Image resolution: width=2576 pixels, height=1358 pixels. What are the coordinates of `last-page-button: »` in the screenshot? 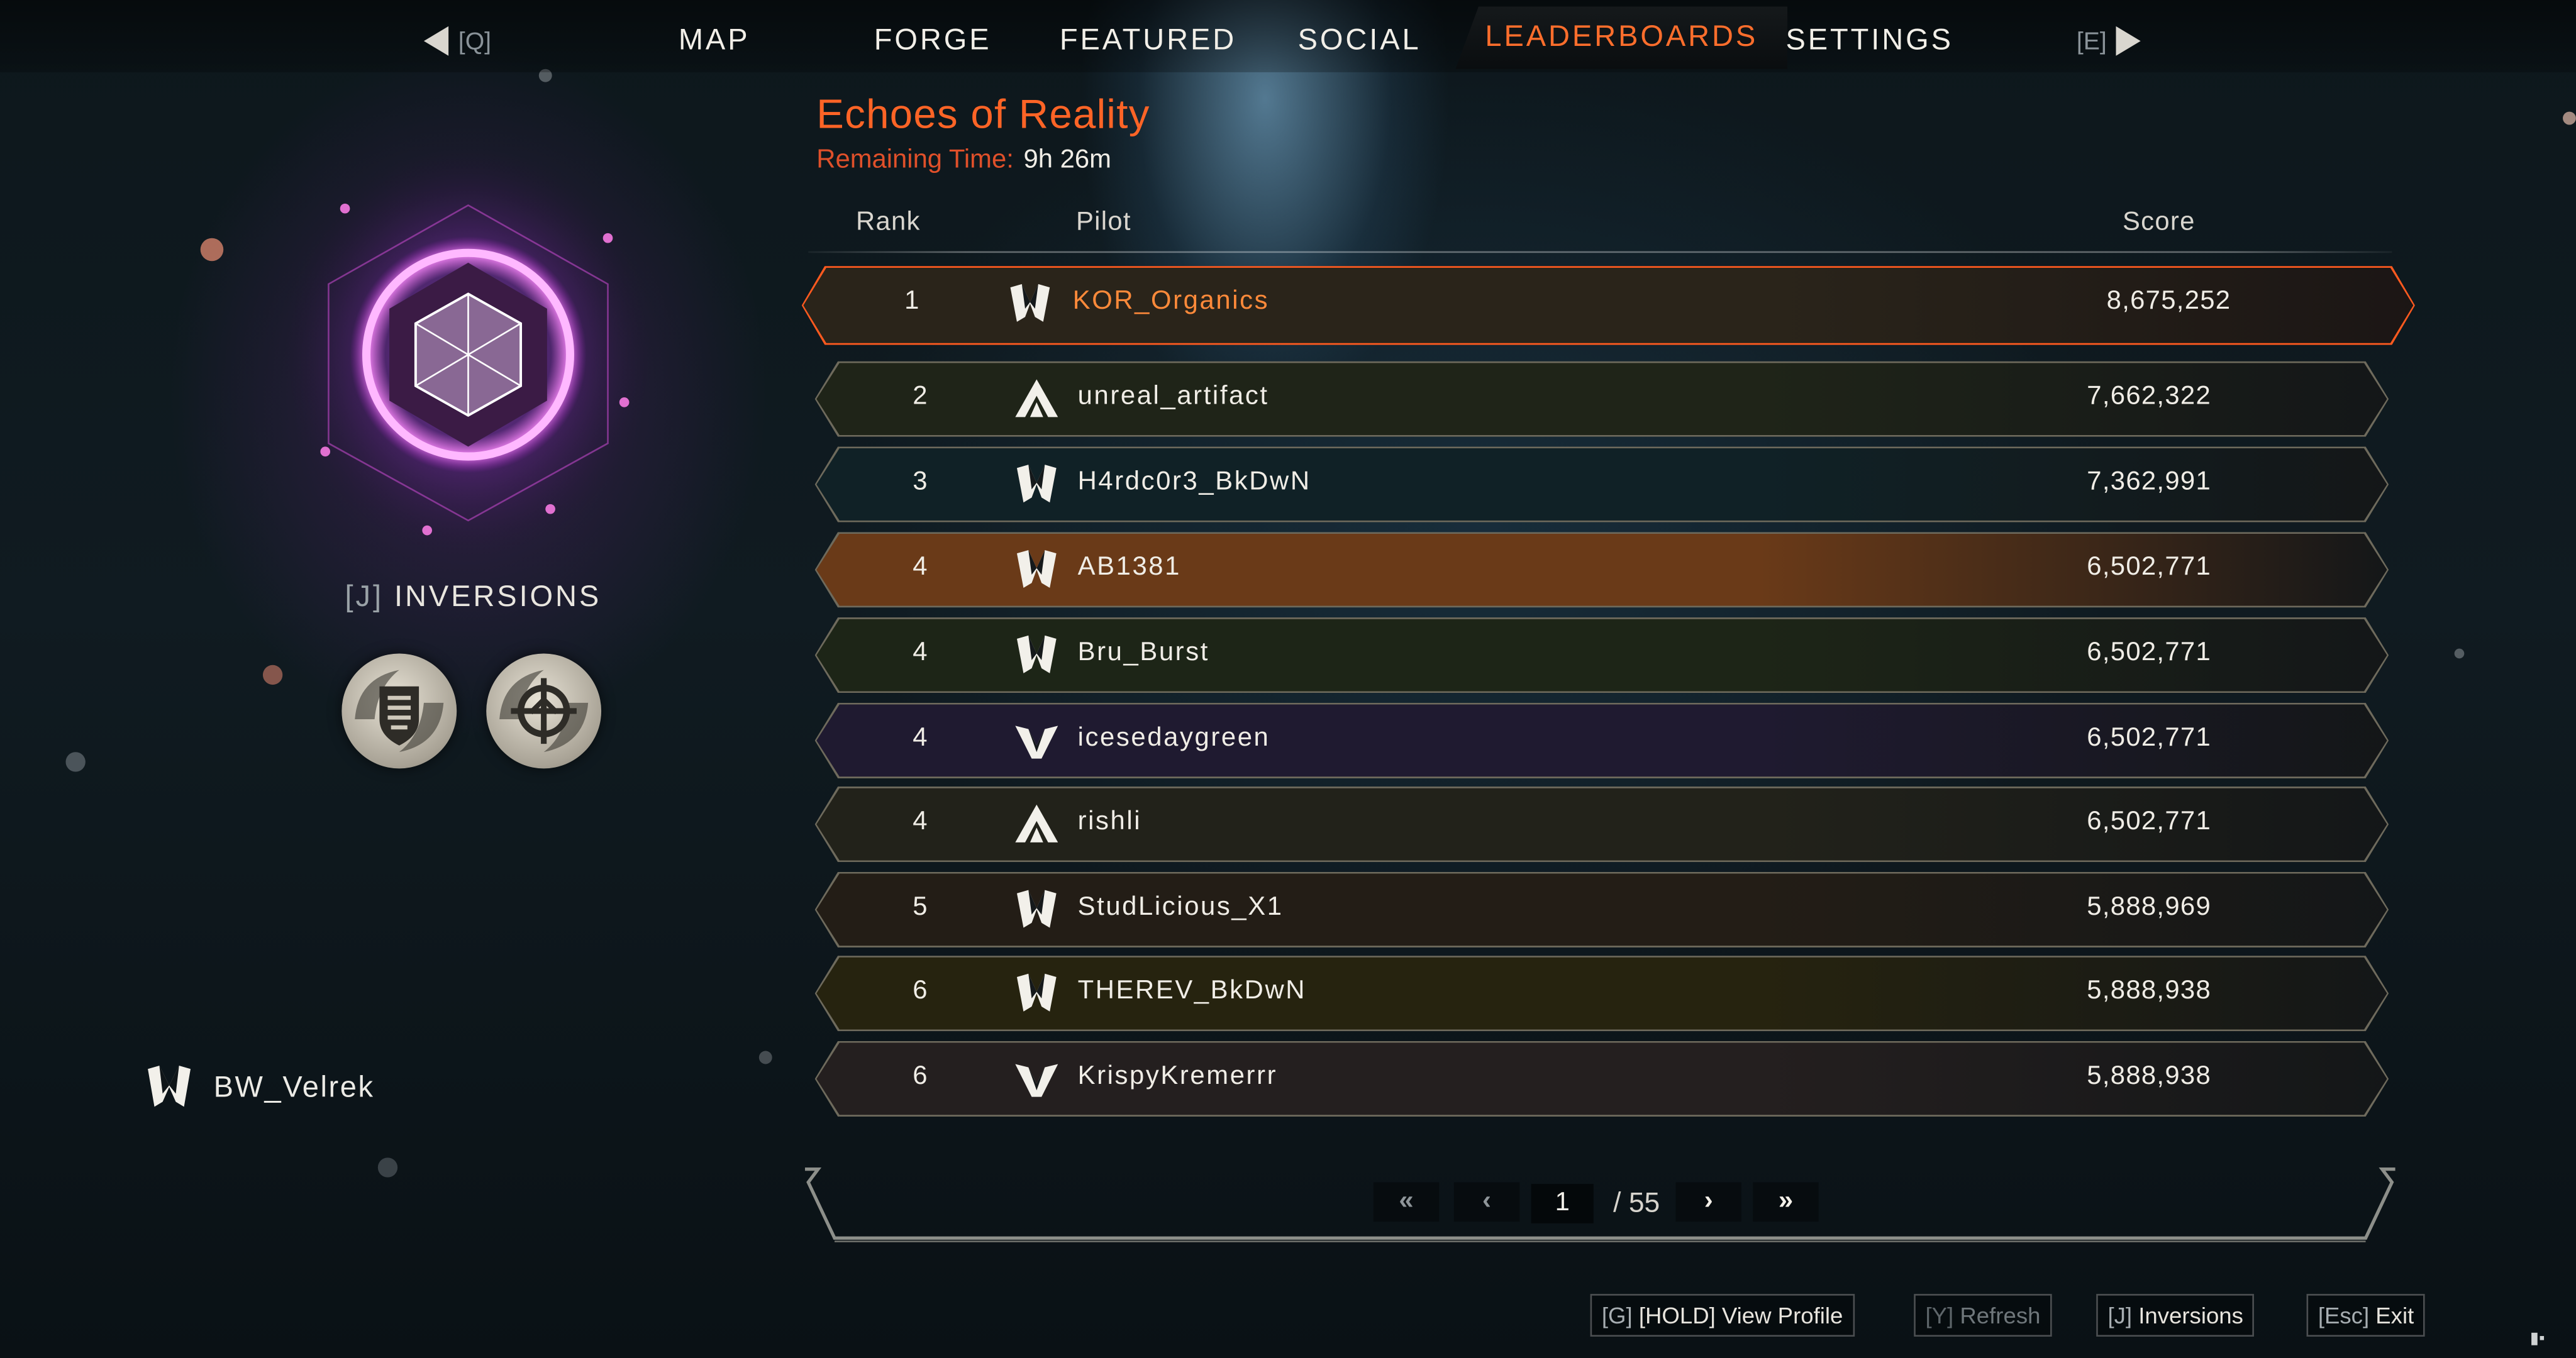 It's located at (1786, 1202).